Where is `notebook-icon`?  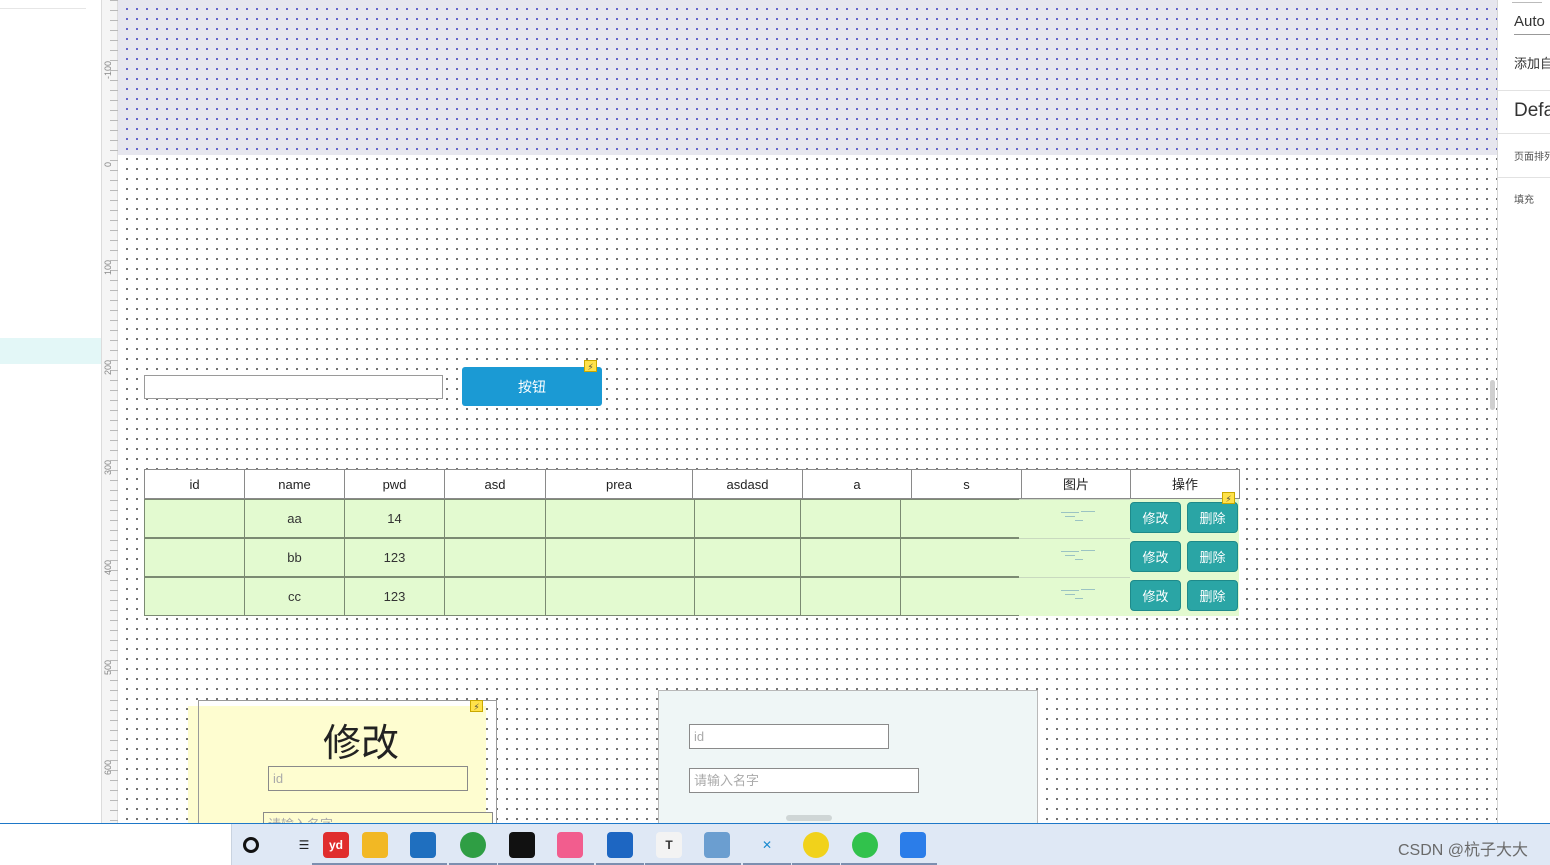 notebook-icon is located at coordinates (717, 845).